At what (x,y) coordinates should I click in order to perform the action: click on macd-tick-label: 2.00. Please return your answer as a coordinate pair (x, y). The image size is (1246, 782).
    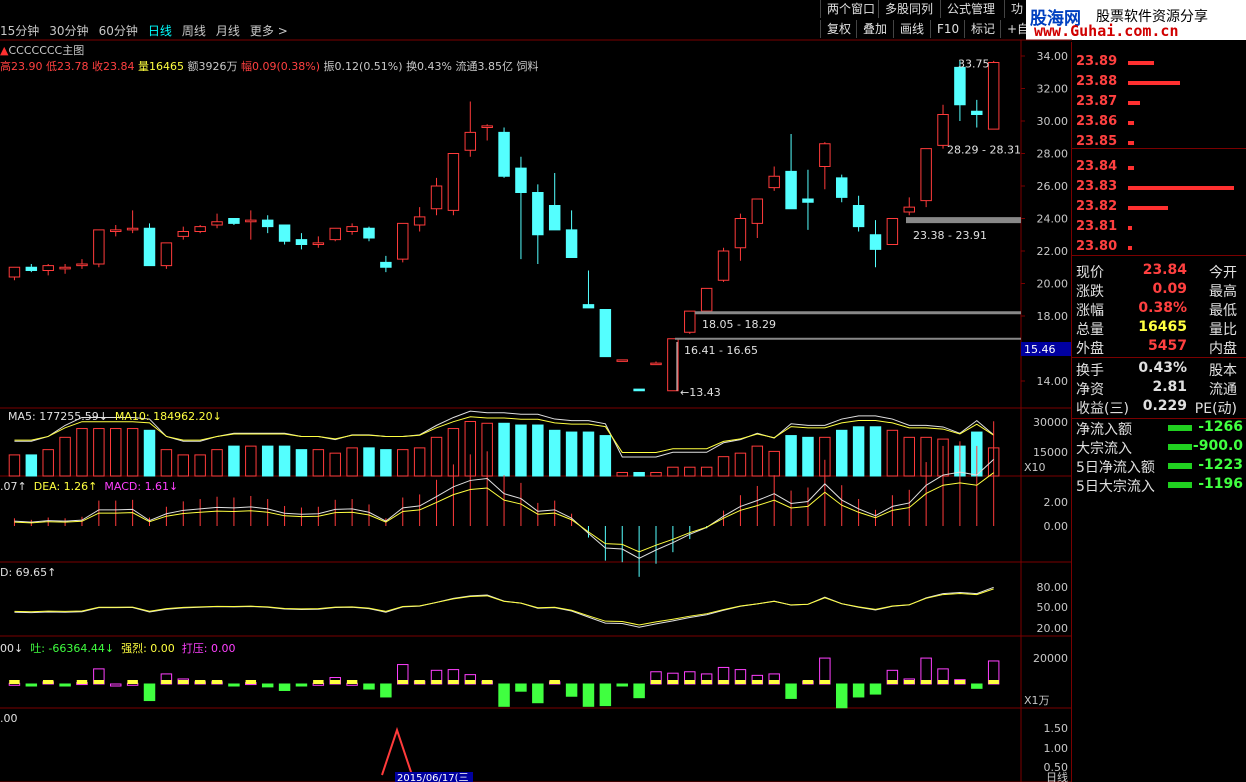
    Looking at the image, I should click on (1056, 502).